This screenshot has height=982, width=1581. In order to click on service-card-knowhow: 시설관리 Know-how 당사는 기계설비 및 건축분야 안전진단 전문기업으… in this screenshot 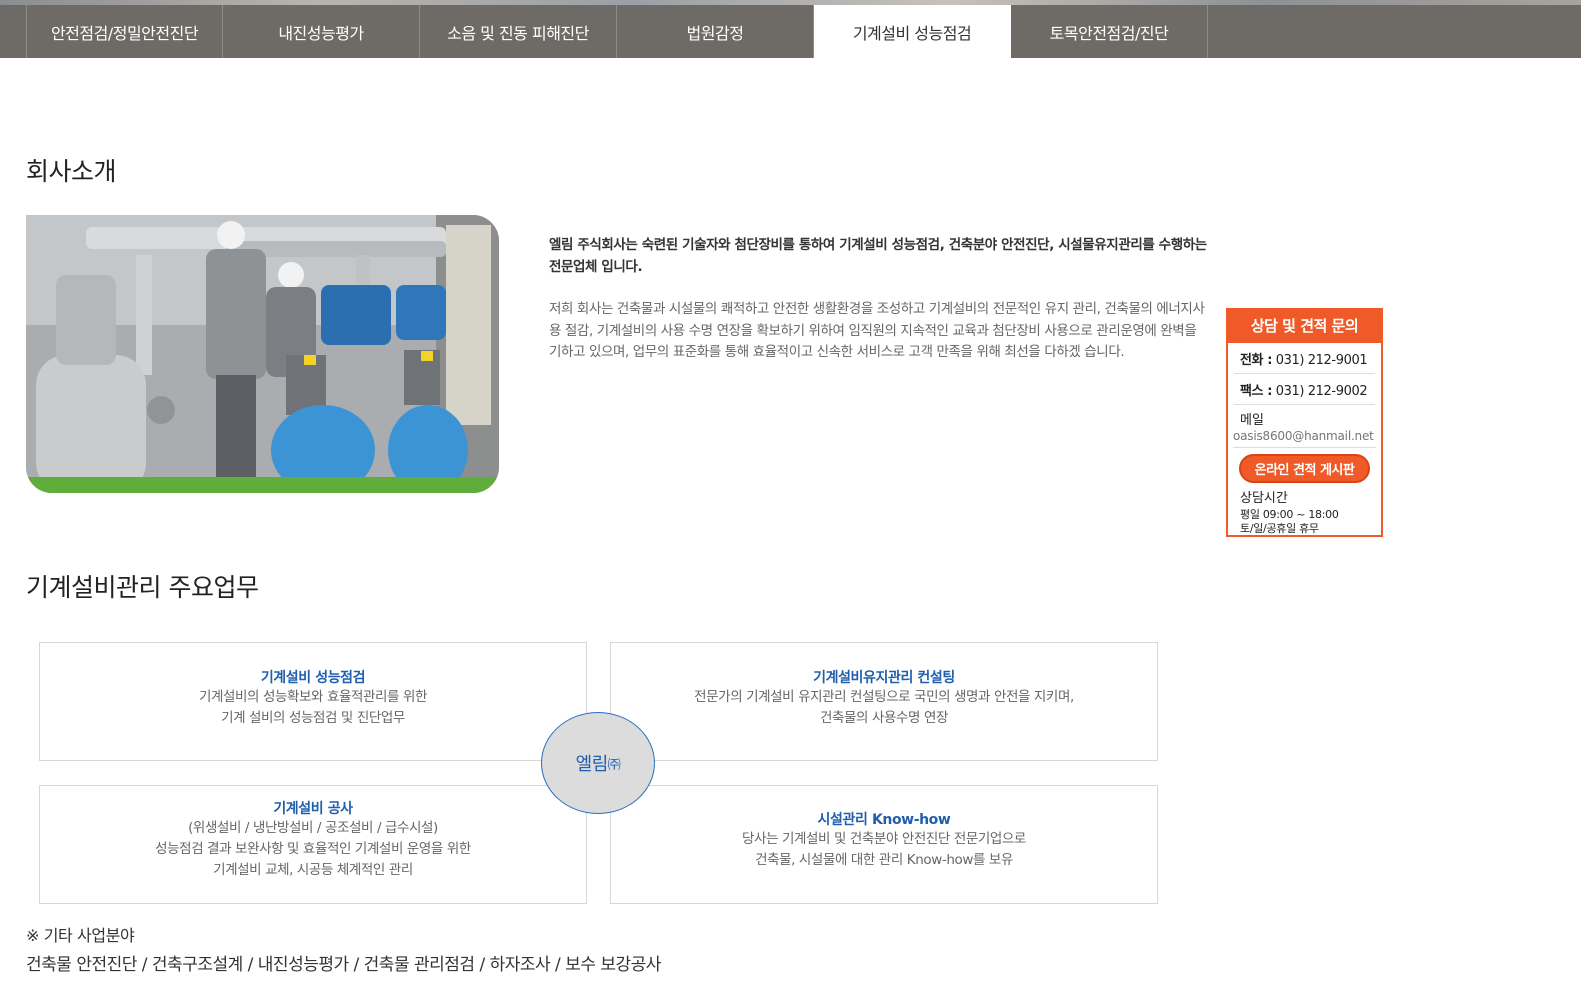, I will do `click(884, 844)`.